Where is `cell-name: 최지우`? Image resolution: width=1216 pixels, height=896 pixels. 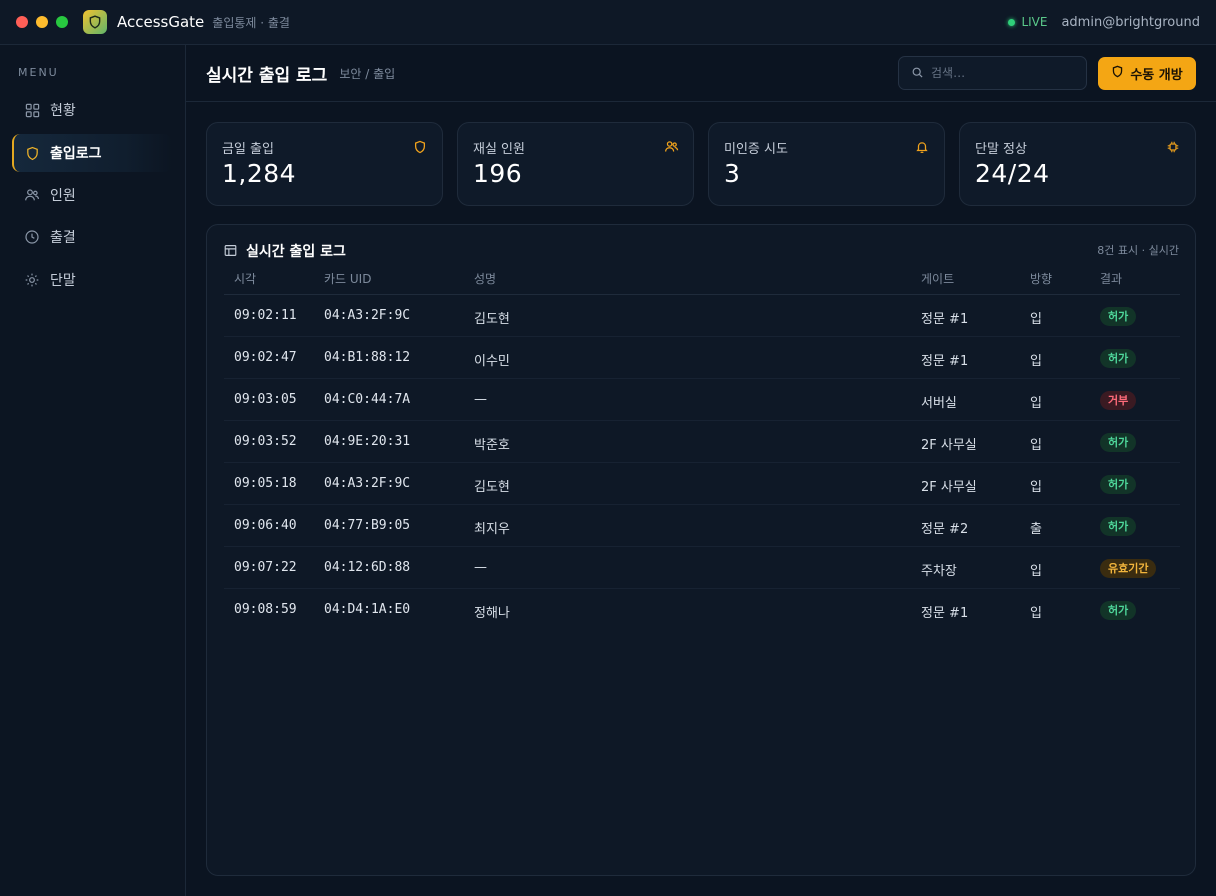 cell-name: 최지우 is located at coordinates (492, 529).